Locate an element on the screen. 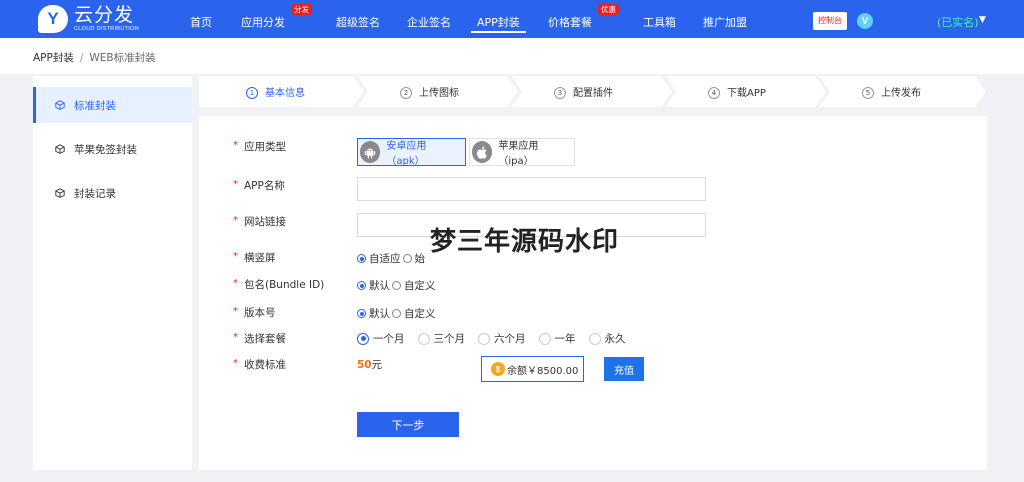 This screenshot has width=1024, height=482. bundle-id-option-custom: 自定义 is located at coordinates (414, 285).